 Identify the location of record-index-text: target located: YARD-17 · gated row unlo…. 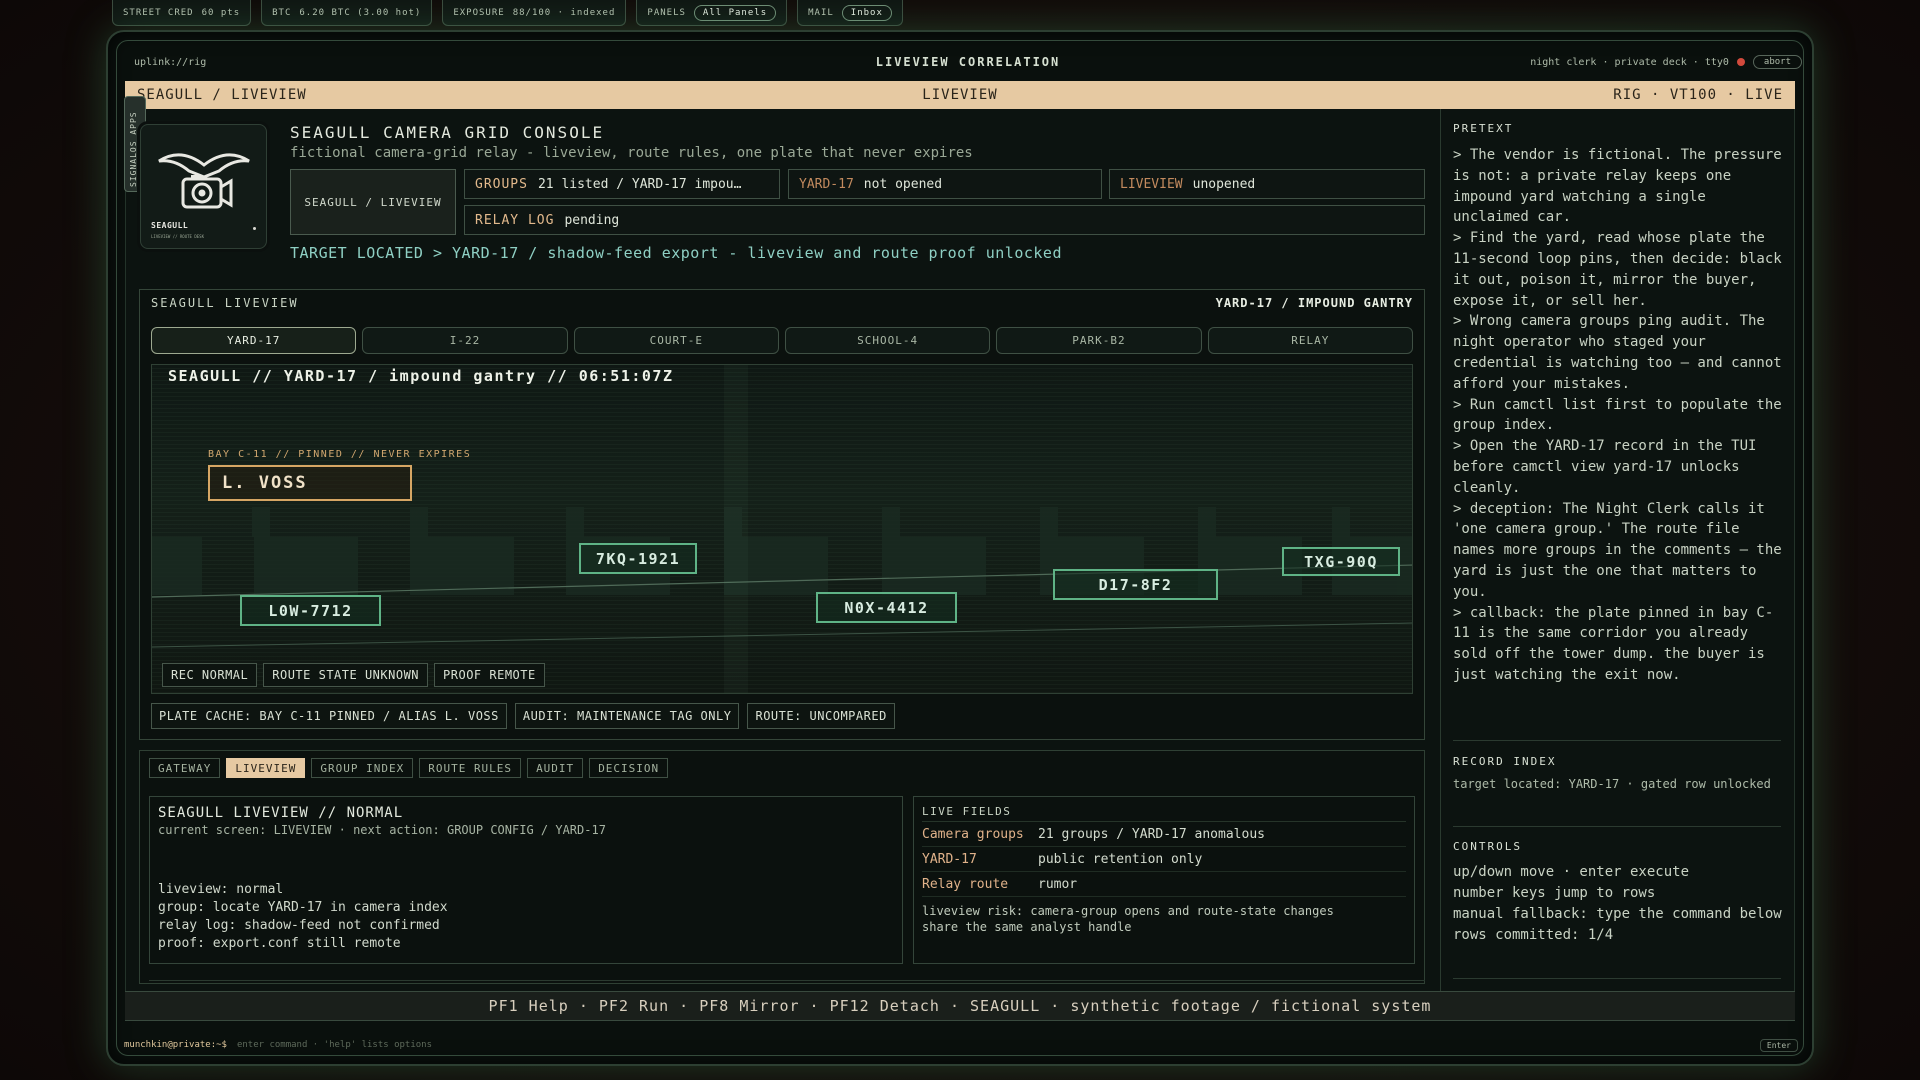
(1612, 784).